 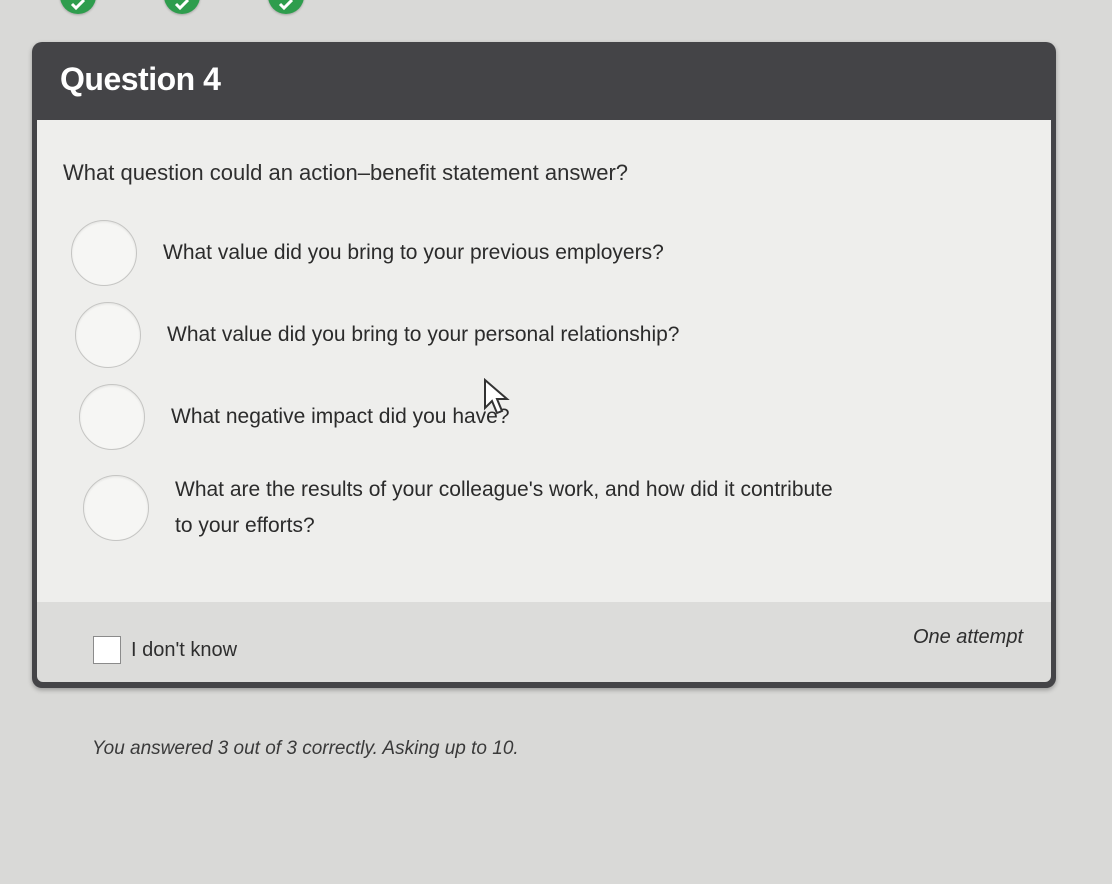 I want to click on question-title: Question 4, so click(x=140, y=78).